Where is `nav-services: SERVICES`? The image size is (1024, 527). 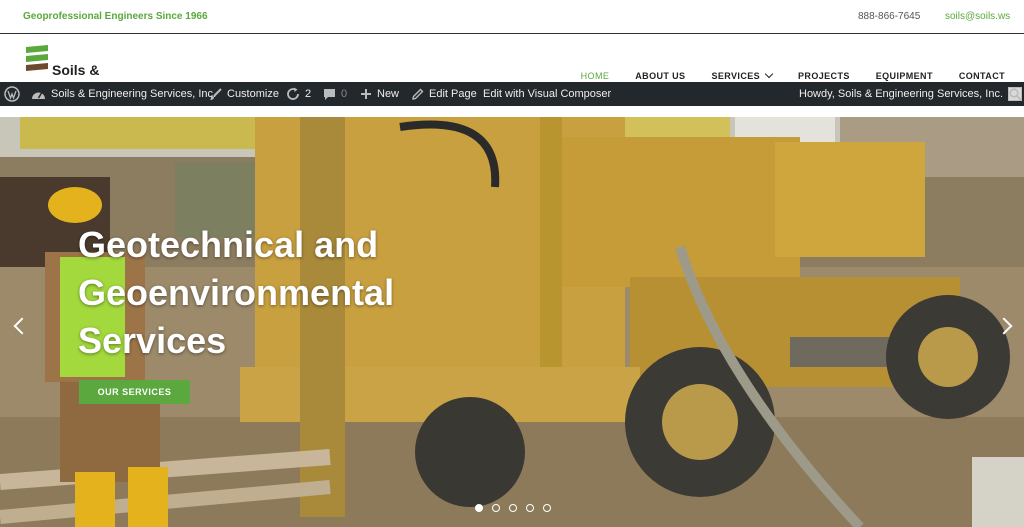 nav-services: SERVICES is located at coordinates (742, 75).